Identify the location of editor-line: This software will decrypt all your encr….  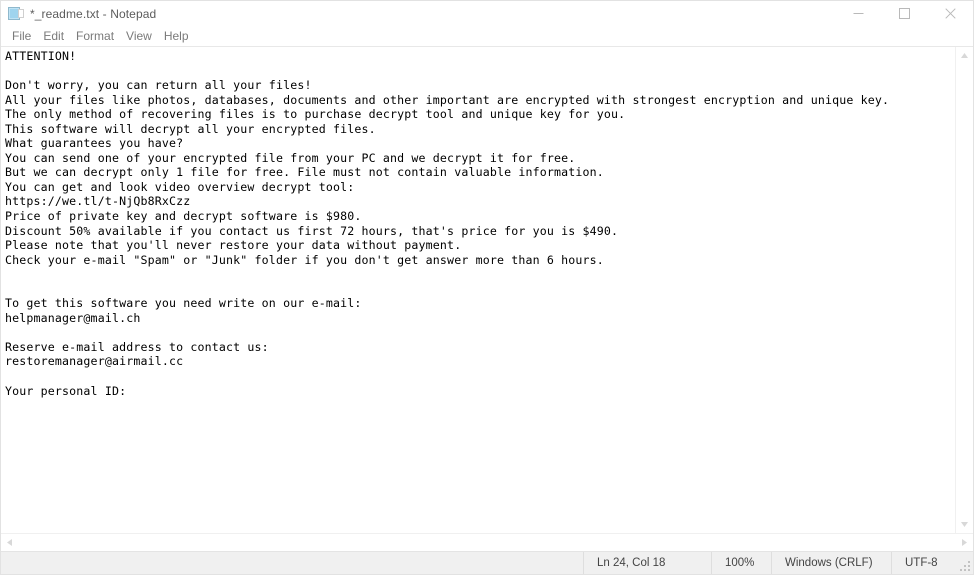
(190, 128).